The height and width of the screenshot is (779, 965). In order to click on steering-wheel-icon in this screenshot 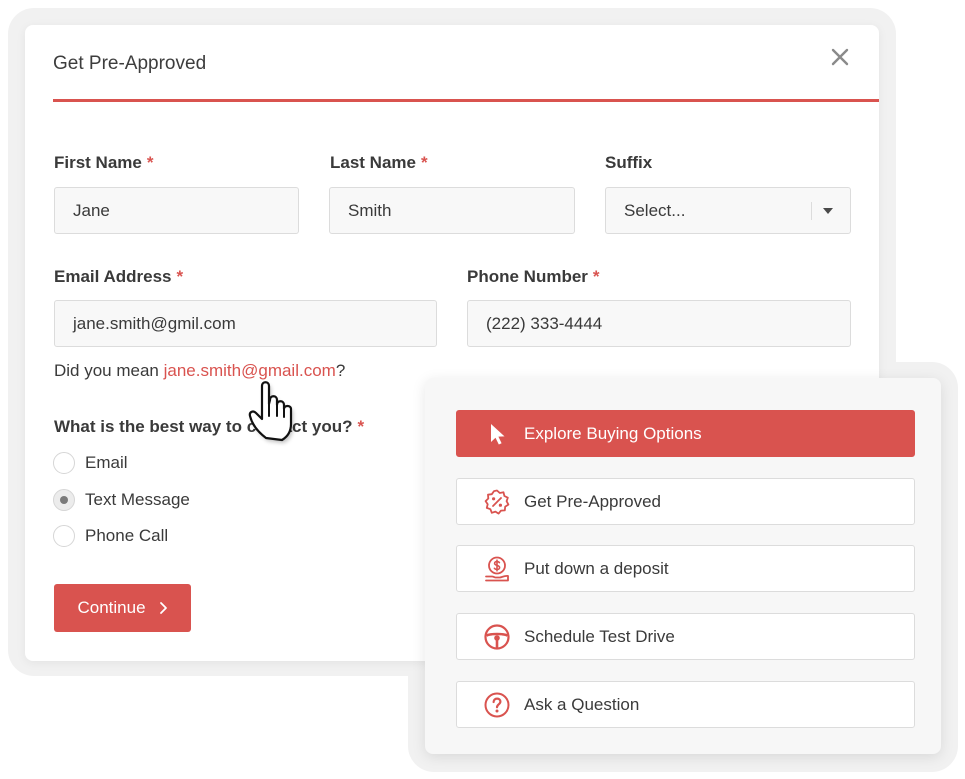, I will do `click(497, 636)`.